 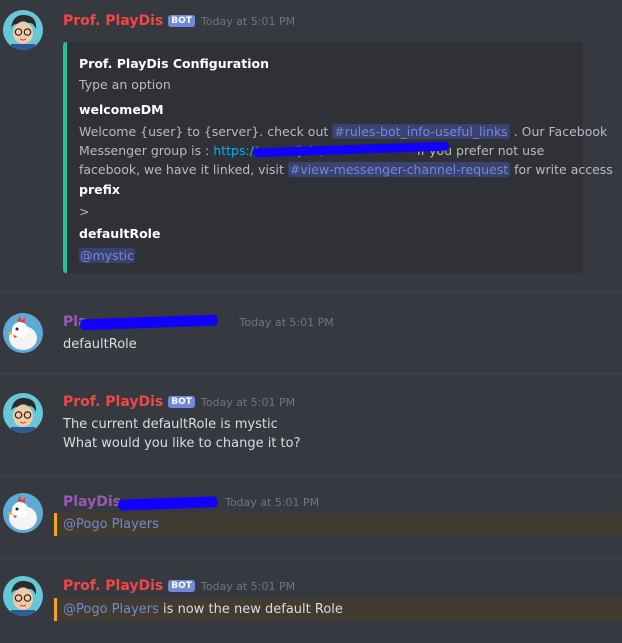 I want to click on field-value-prefix: >, so click(x=84, y=211).